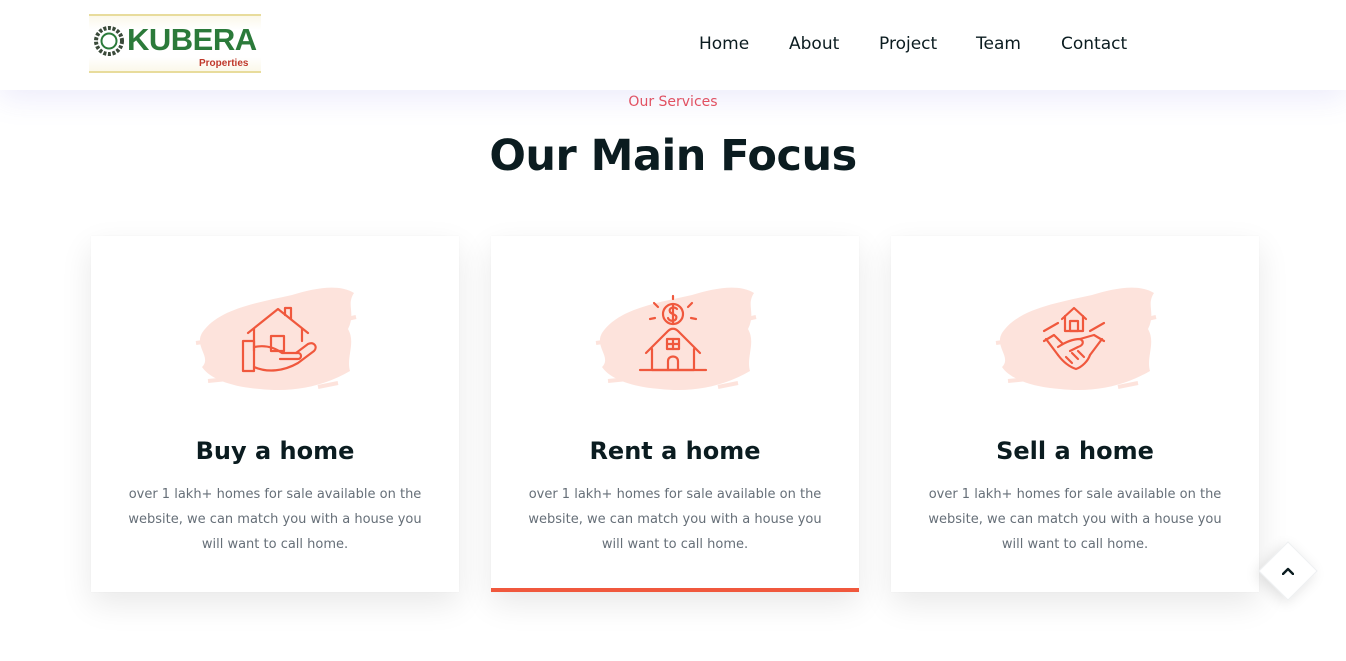 This screenshot has width=1346, height=661. What do you see at coordinates (109, 41) in the screenshot?
I see `logo-emblem-icon` at bounding box center [109, 41].